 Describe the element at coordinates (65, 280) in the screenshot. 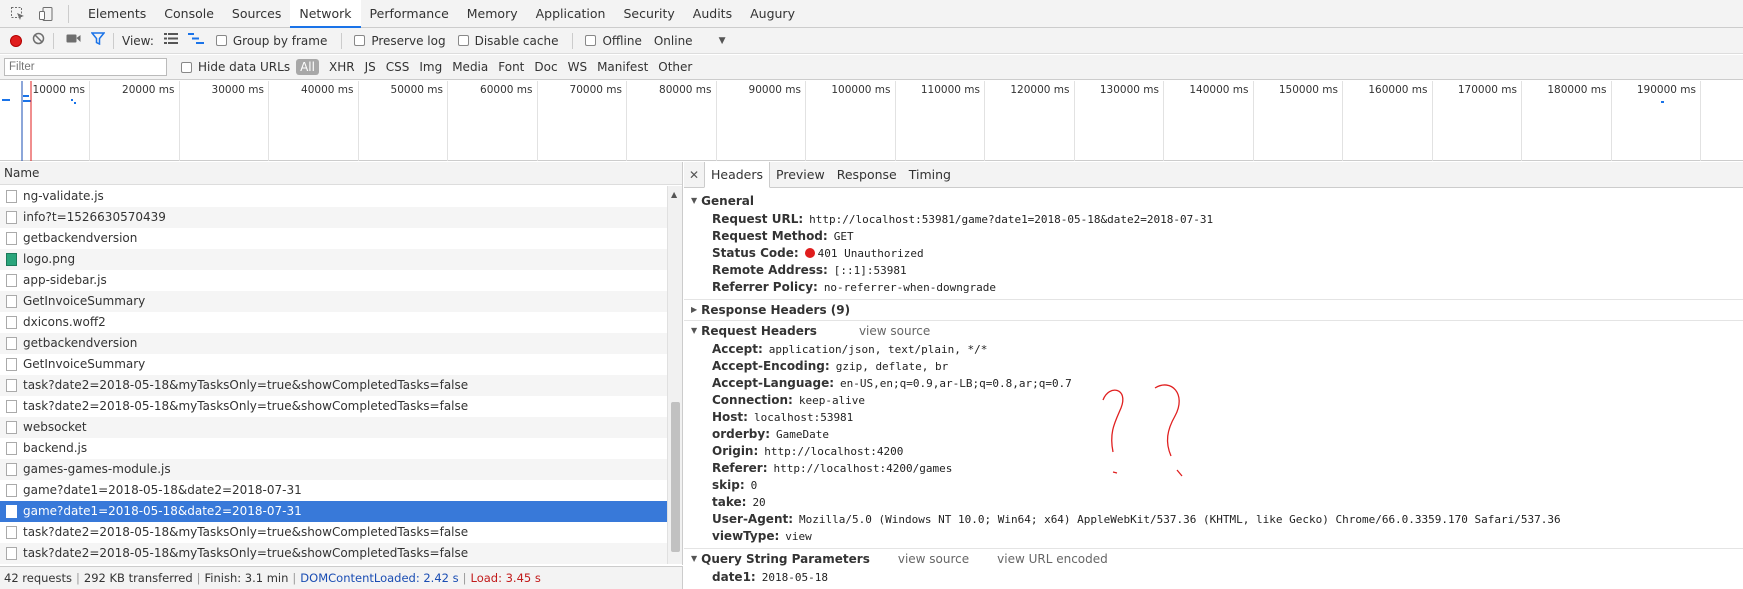

I see `request-name: app-sidebar.js` at that location.